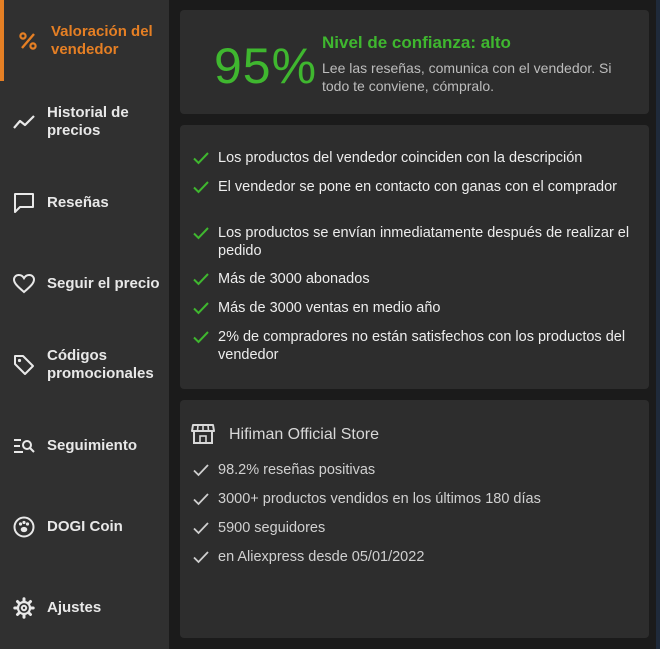  Describe the element at coordinates (417, 470) in the screenshot. I see `store-stat-item: 98.2% reseñas positivas` at that location.